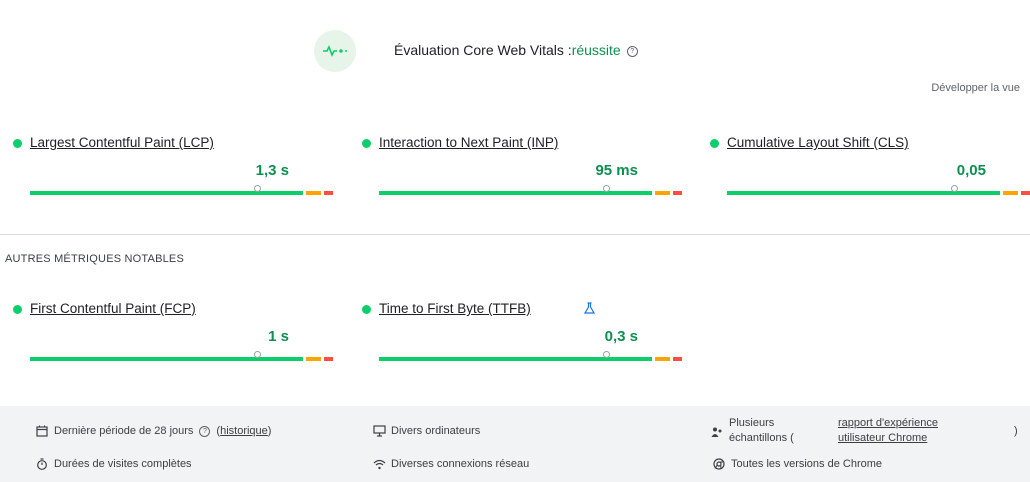 This screenshot has height=482, width=1030. I want to click on metric-title-fcp: First Contentful Paint (FCP), so click(113, 308).